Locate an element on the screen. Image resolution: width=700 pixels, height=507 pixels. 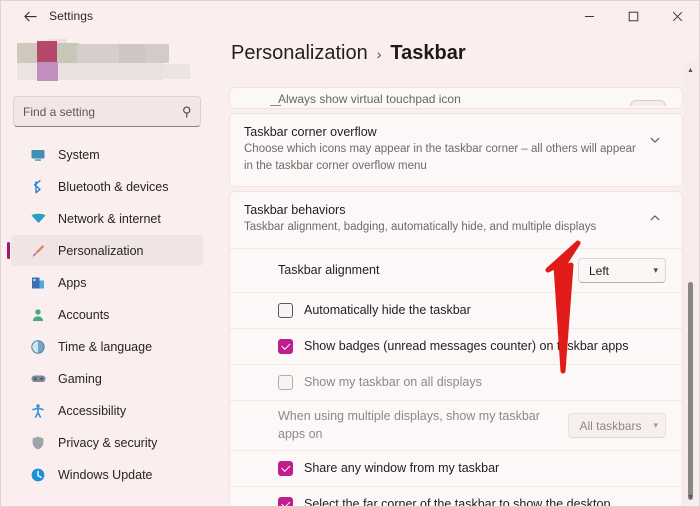
multiple-displays-dropdown: All taskbars ▾ is located at coordinates (617, 426).